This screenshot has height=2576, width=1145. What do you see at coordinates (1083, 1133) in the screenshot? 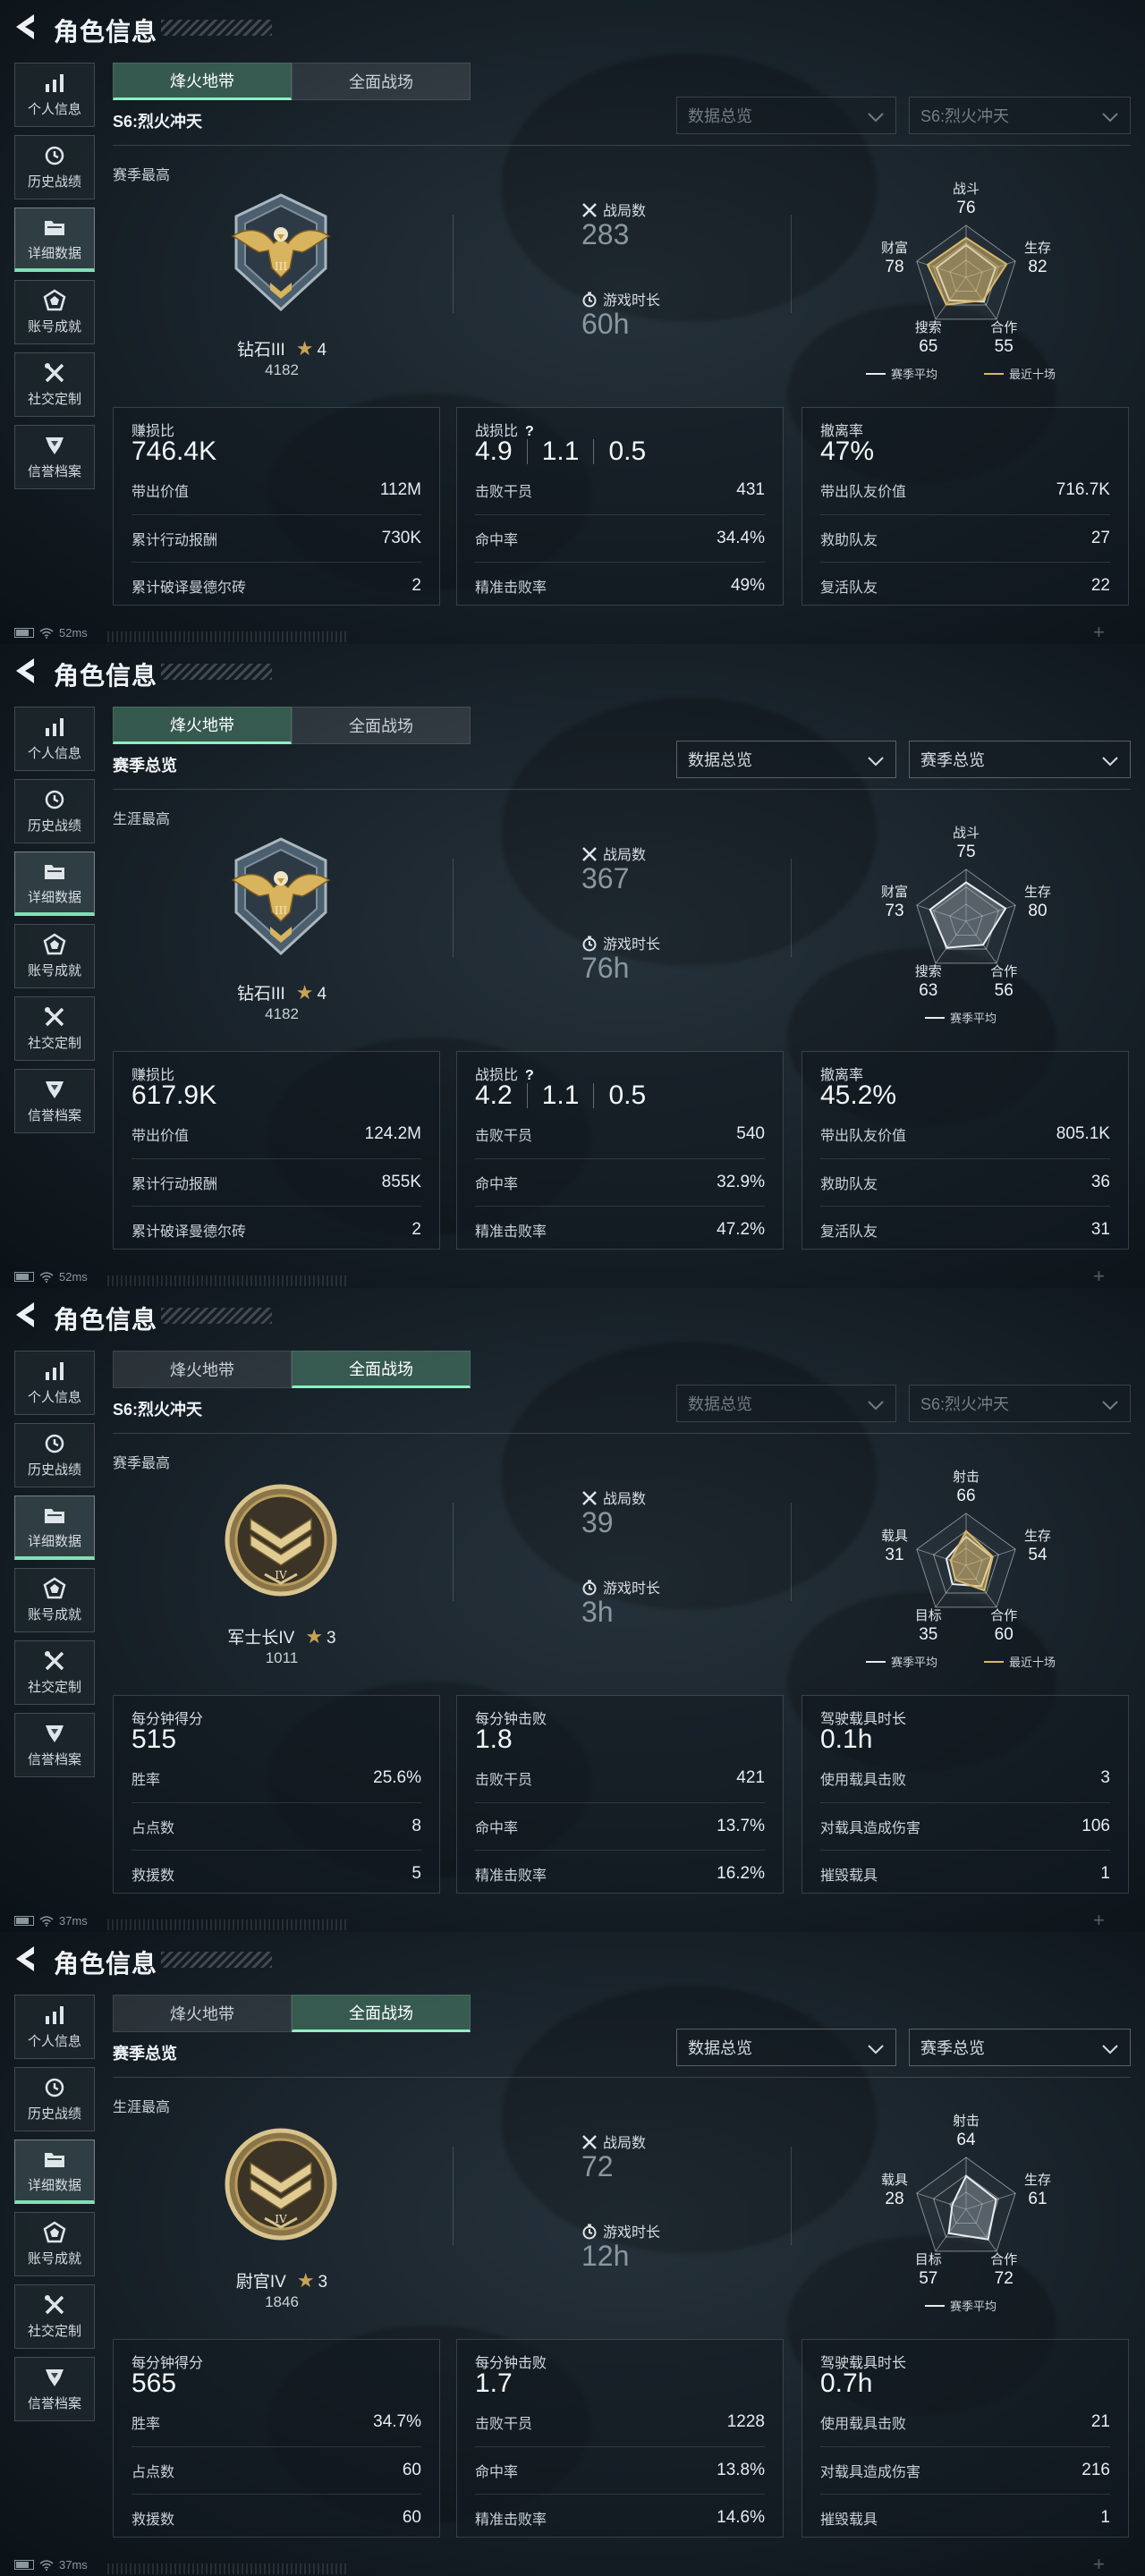
I see `stat-value: 805.1K` at bounding box center [1083, 1133].